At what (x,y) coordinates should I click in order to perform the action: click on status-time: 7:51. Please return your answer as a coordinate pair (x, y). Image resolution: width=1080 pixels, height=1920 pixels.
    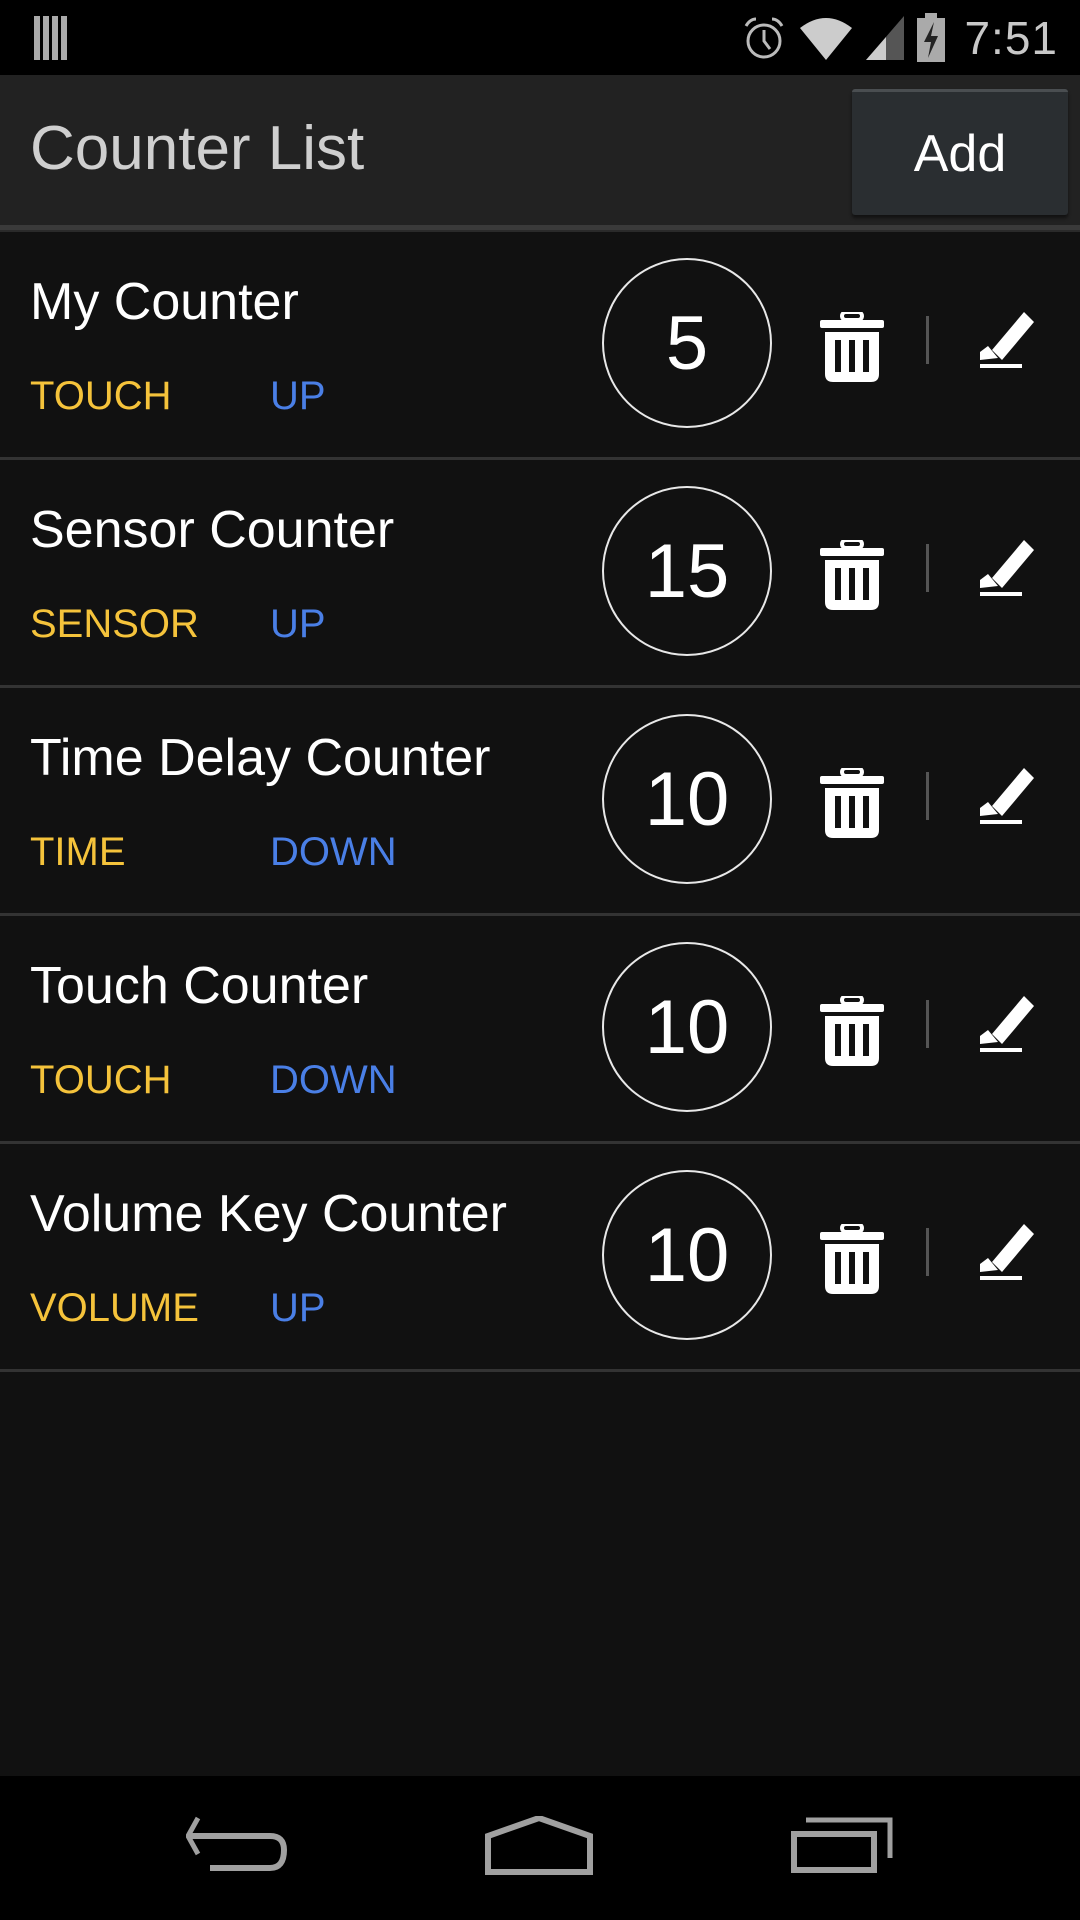
    Looking at the image, I should click on (1011, 38).